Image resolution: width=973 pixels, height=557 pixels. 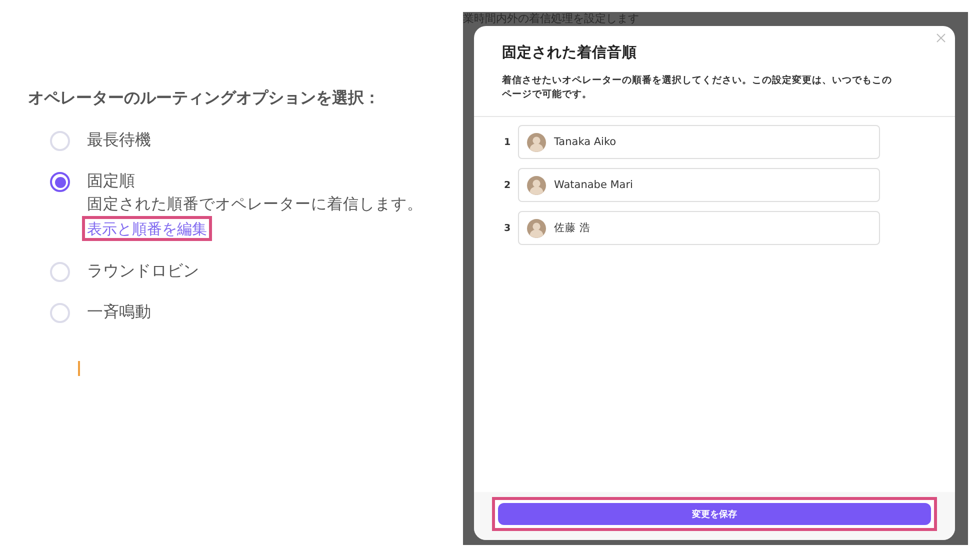 I want to click on edit-order-link: 表示と順番を編集, so click(x=147, y=229).